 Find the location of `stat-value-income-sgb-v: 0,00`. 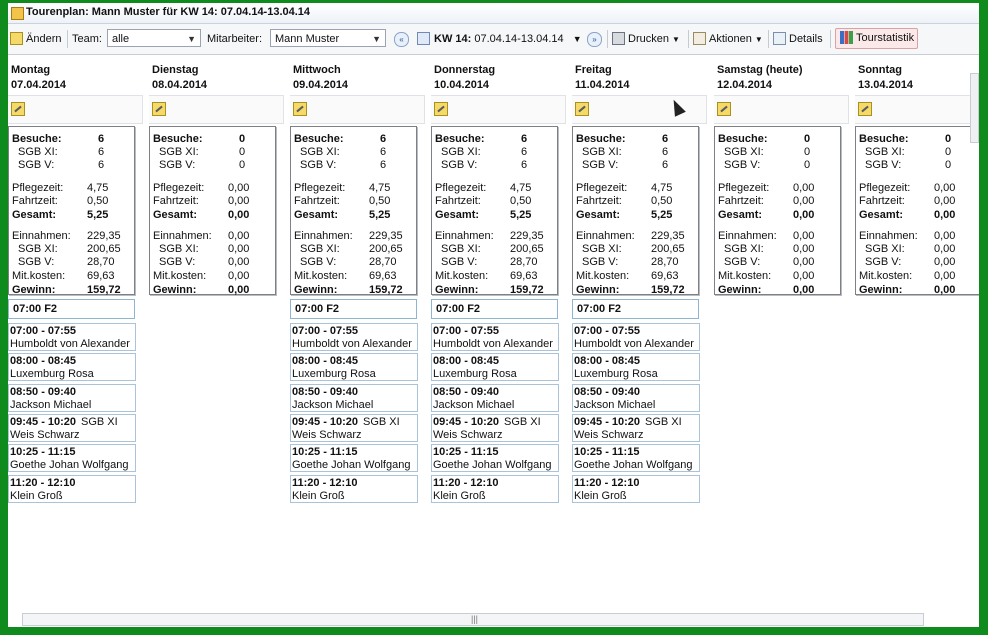

stat-value-income-sgb-v: 0,00 is located at coordinates (239, 262).